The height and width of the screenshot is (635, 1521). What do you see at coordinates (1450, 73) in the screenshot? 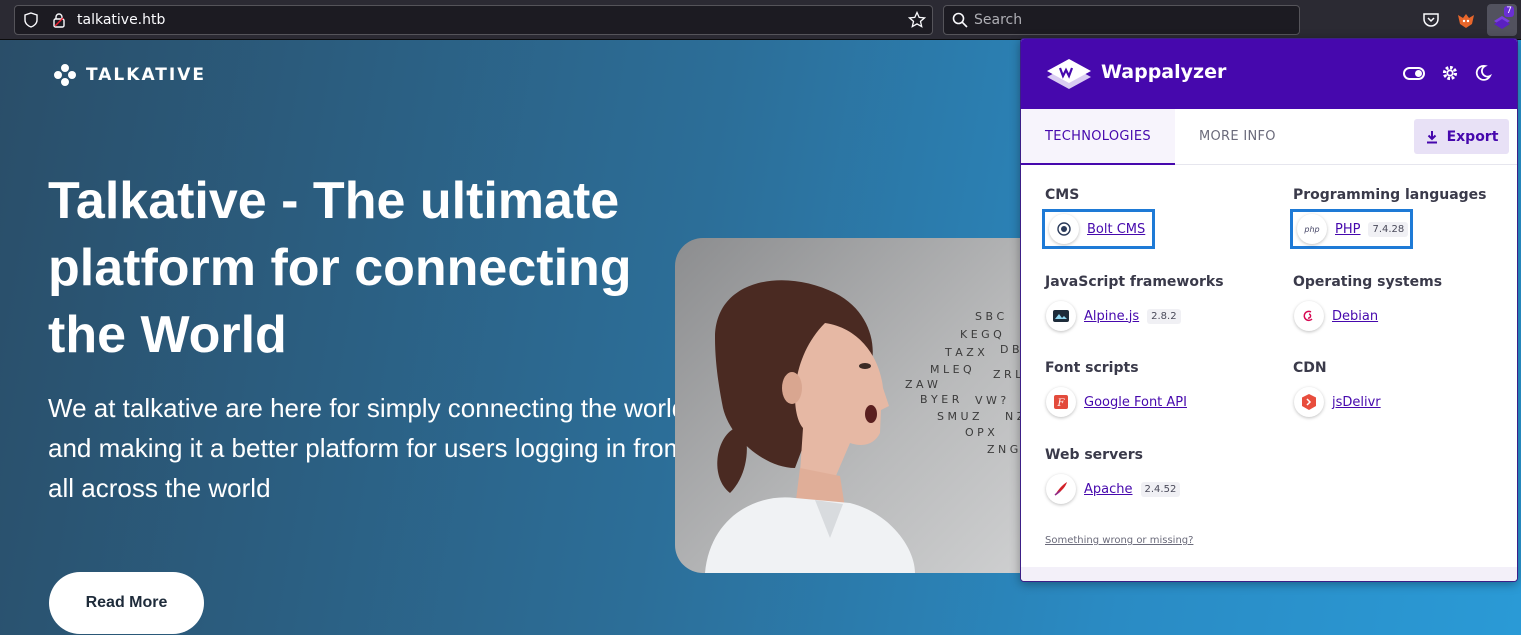
I see `gear-icon` at bounding box center [1450, 73].